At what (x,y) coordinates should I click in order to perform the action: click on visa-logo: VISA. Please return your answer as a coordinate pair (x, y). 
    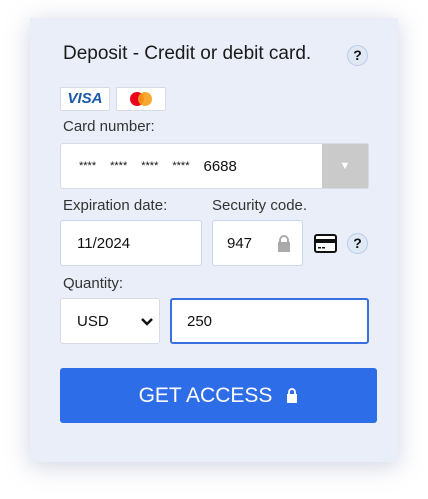
    Looking at the image, I should click on (85, 99).